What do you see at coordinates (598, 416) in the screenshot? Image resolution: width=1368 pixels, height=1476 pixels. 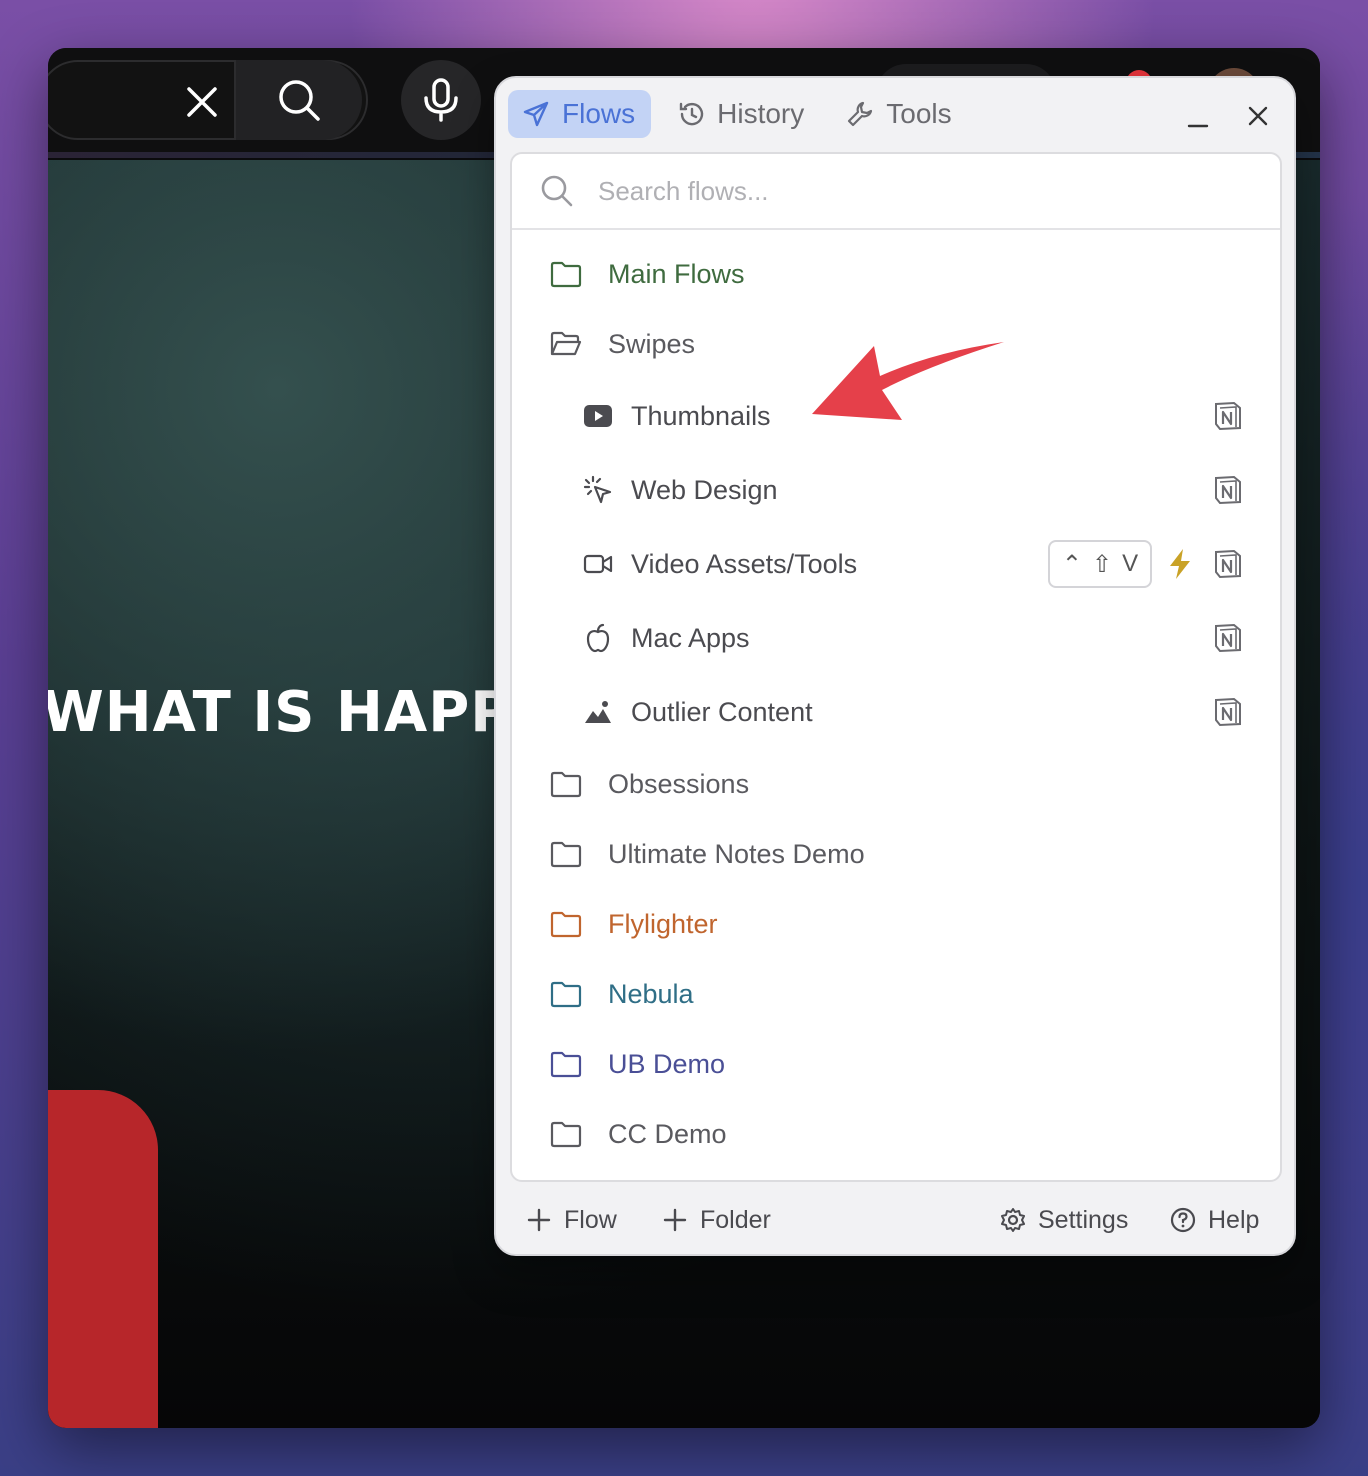 I see `youtube-icon` at bounding box center [598, 416].